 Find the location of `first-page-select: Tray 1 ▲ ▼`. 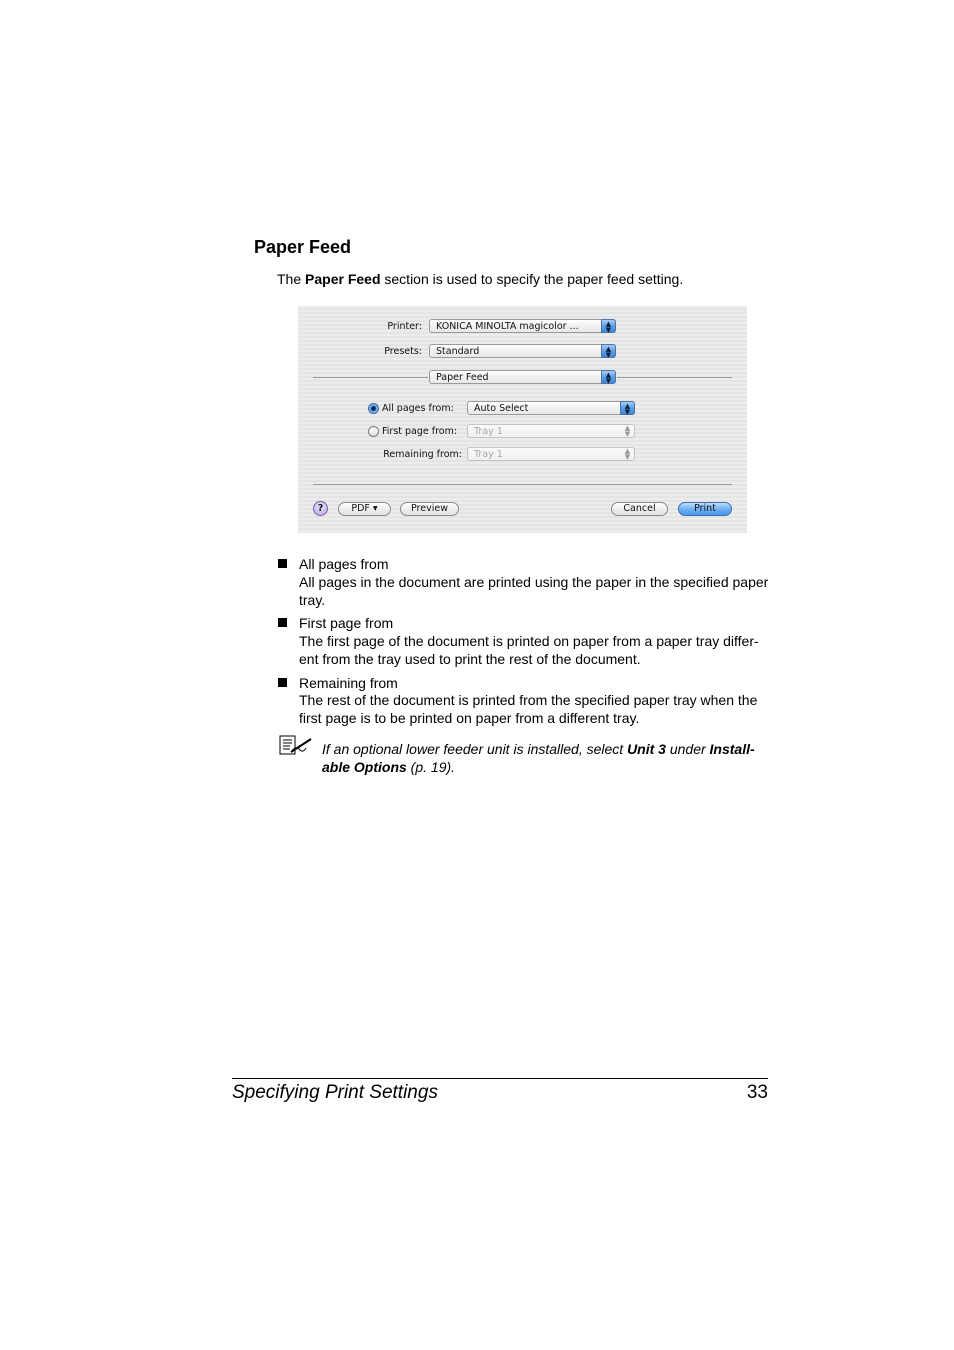

first-page-select: Tray 1 ▲ ▼ is located at coordinates (551, 431).